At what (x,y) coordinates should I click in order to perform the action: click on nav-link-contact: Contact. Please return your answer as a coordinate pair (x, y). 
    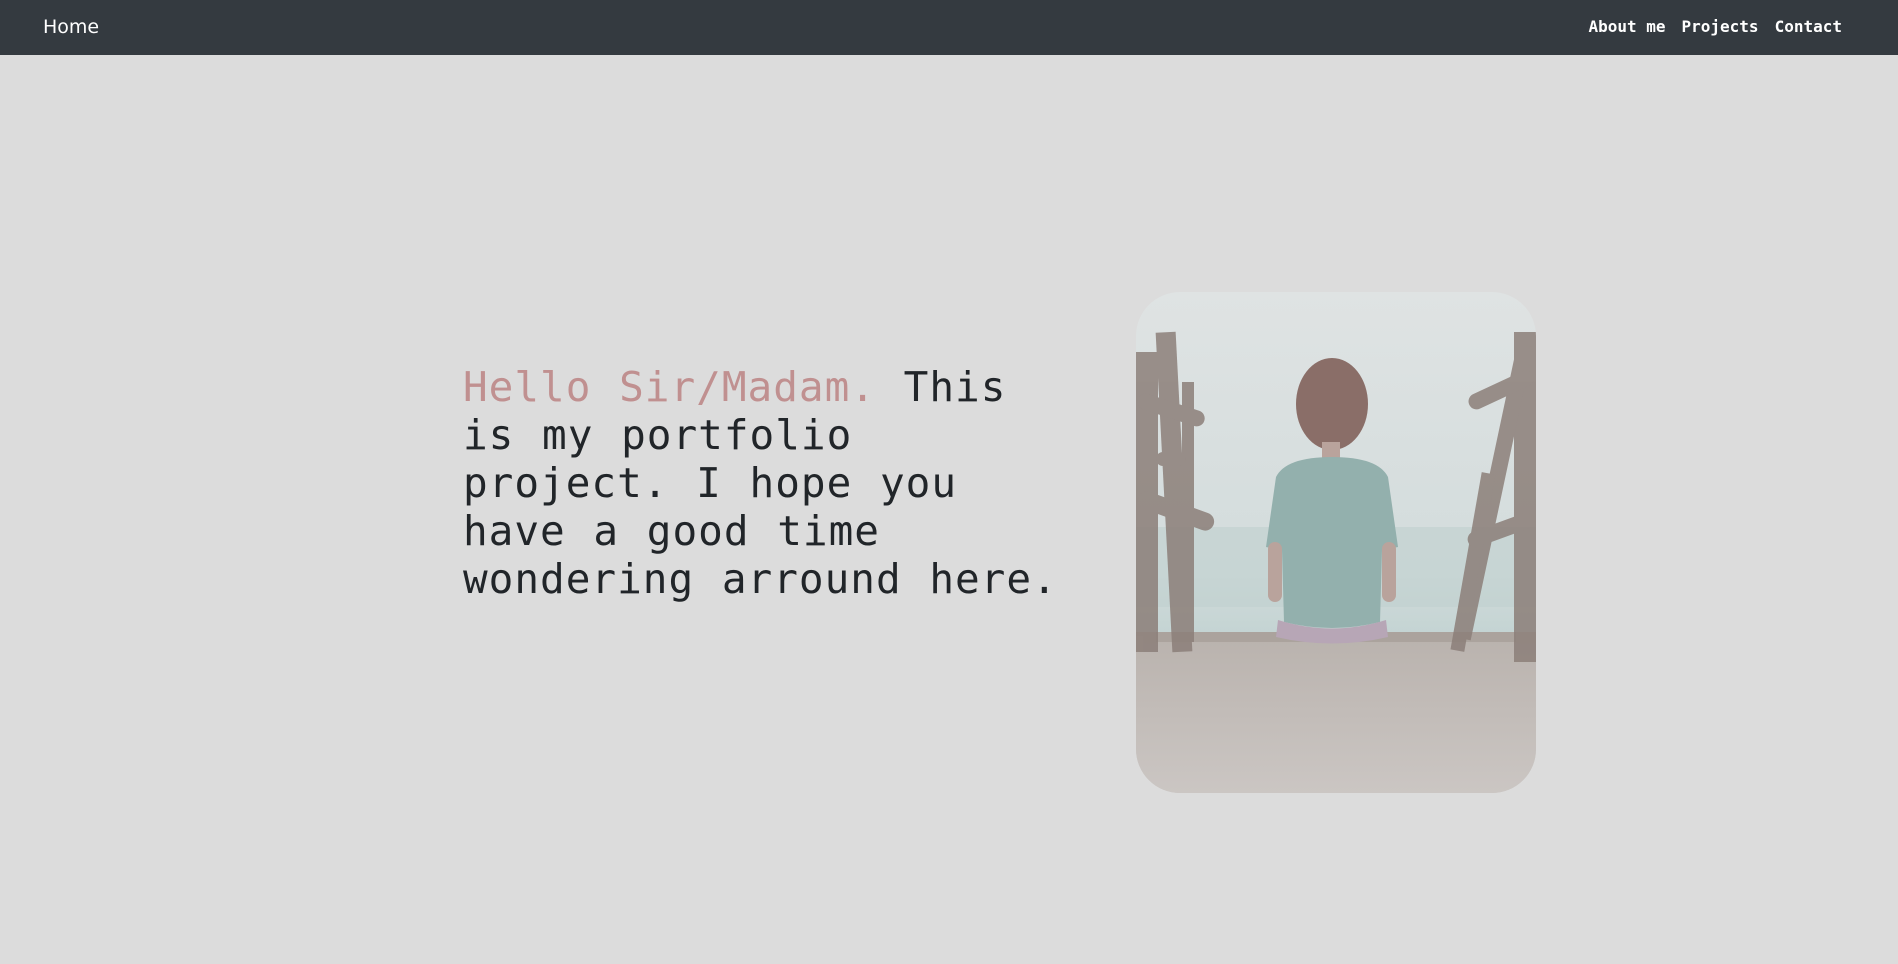
    Looking at the image, I should click on (1808, 27).